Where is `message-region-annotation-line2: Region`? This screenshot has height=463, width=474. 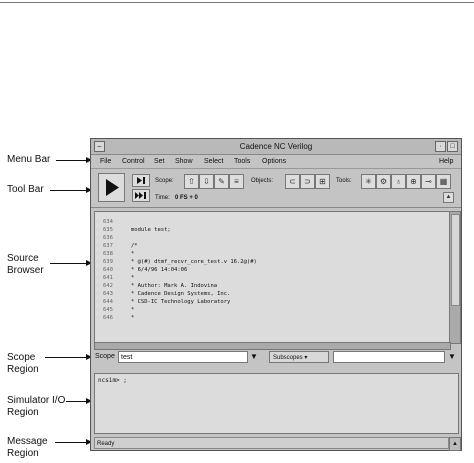
message-region-annotation-line2: Region is located at coordinates (23, 453).